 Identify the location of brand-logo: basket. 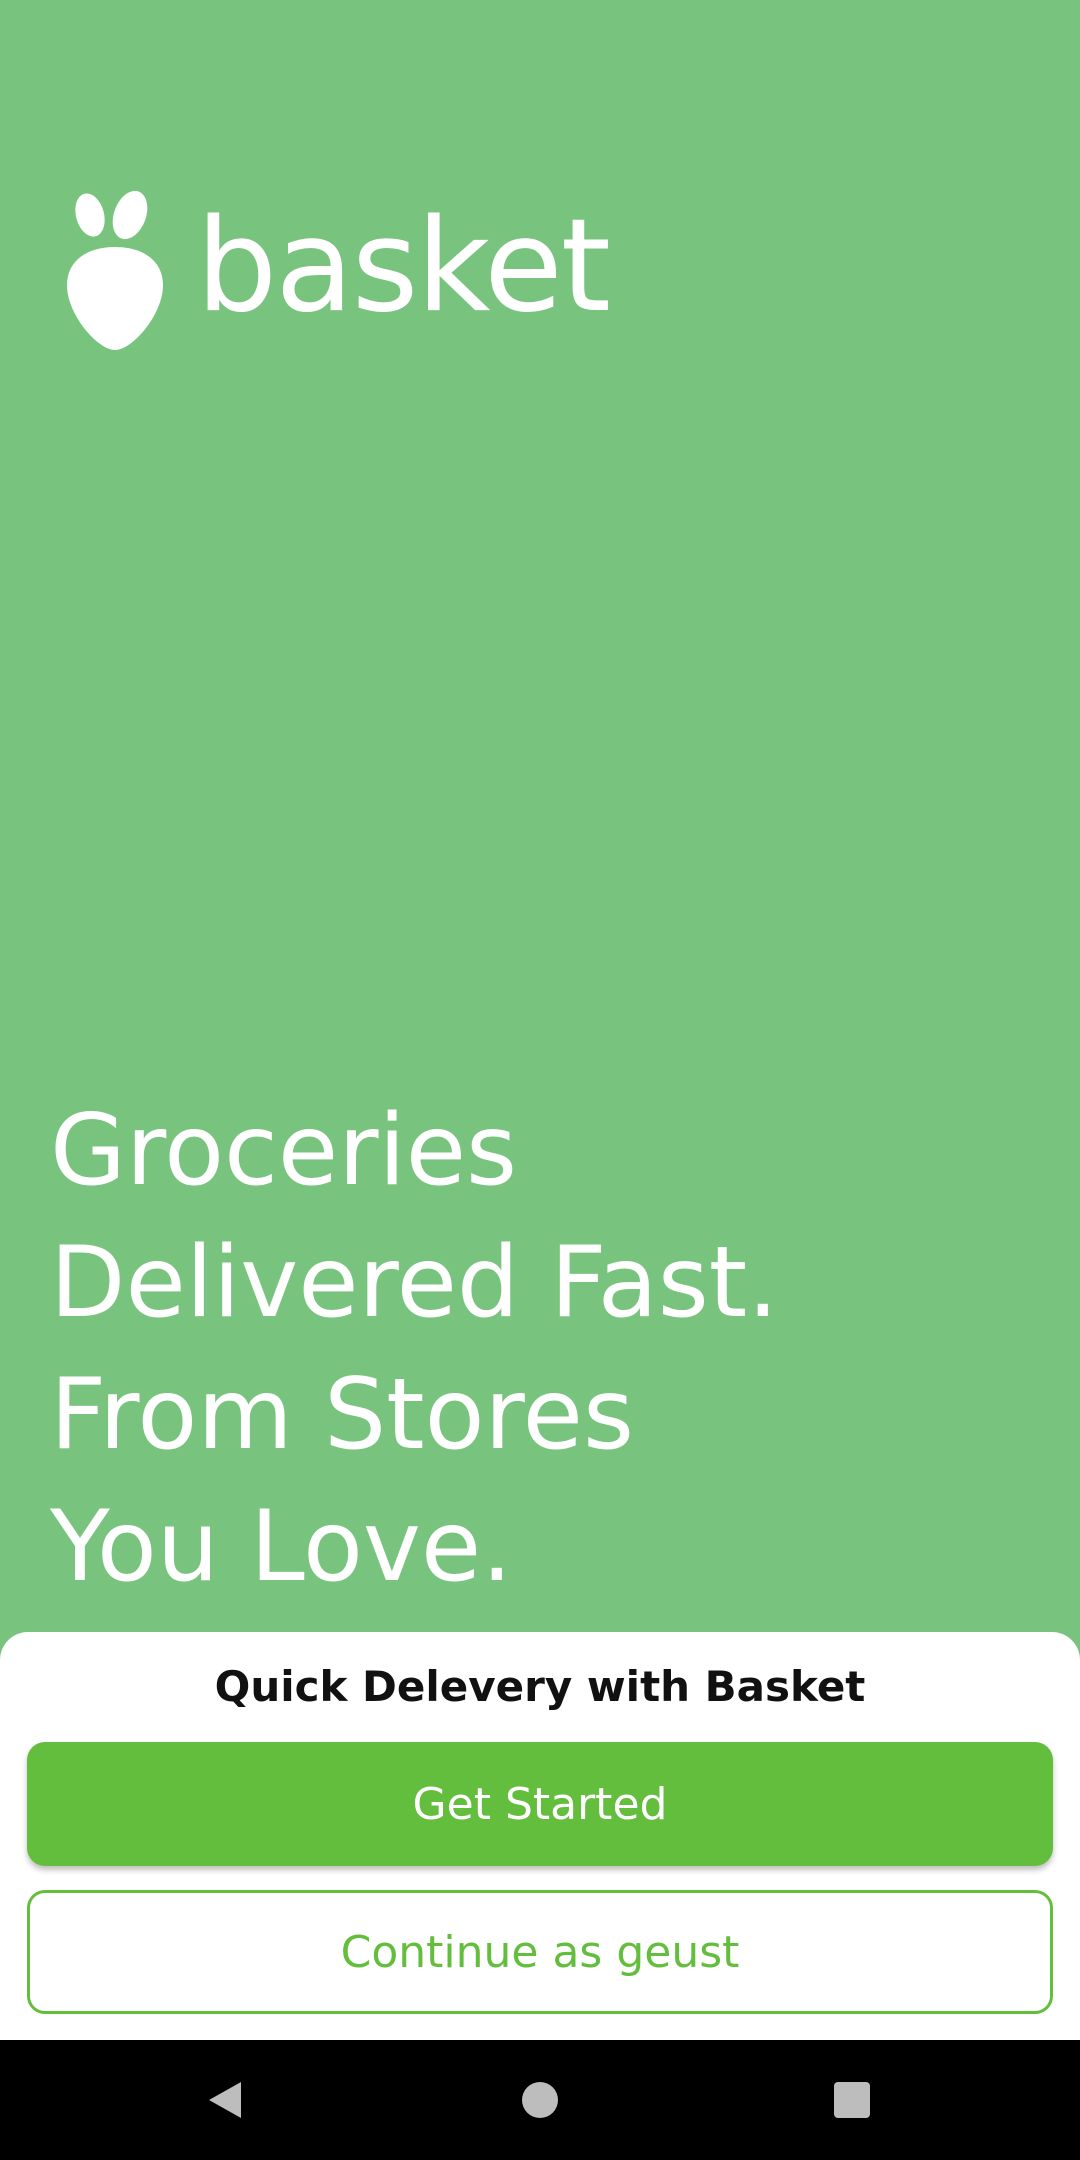
(335, 270).